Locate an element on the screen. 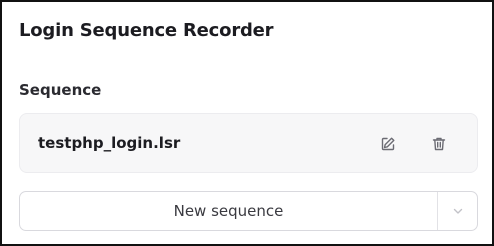 The image size is (494, 246). delete-sequence-button is located at coordinates (439, 144).